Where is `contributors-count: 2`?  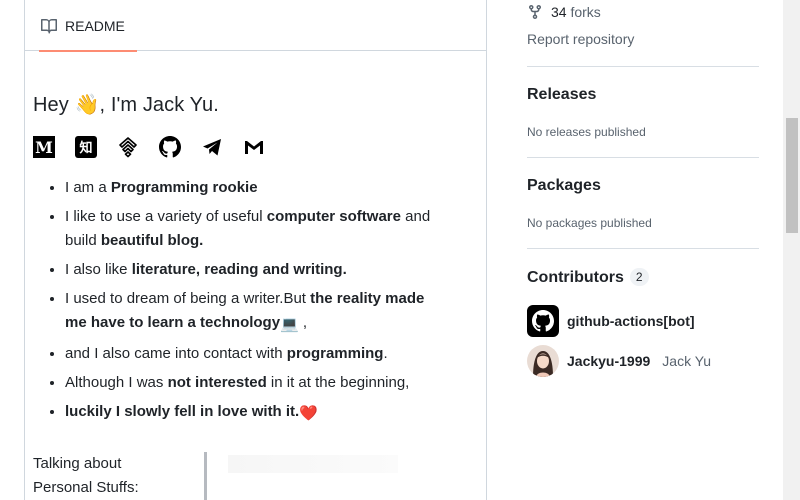
contributors-count: 2 is located at coordinates (639, 277).